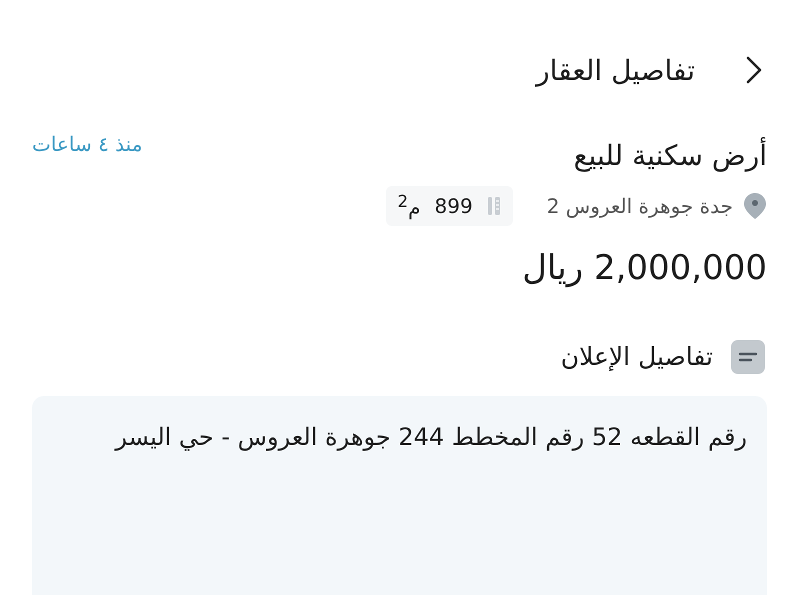  I want to click on location-pin-icon, so click(755, 206).